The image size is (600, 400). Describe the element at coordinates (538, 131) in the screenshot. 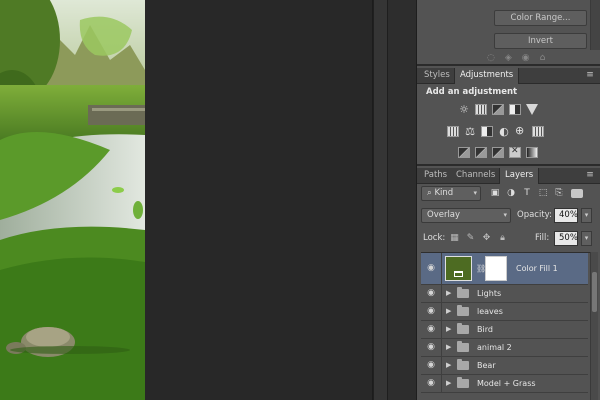

I see `color-lookup-icon` at that location.